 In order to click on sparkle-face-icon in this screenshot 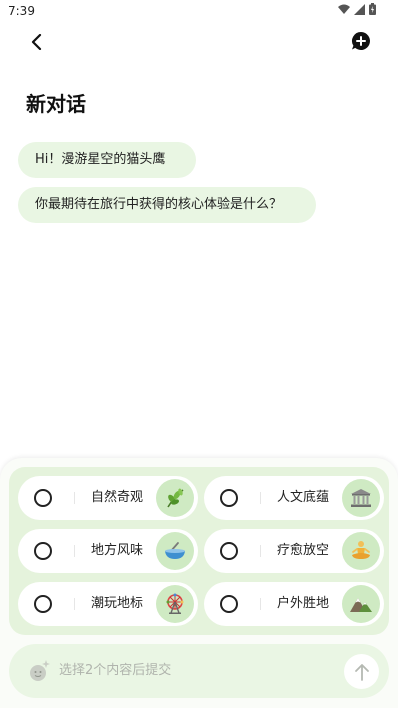, I will do `click(39, 671)`.